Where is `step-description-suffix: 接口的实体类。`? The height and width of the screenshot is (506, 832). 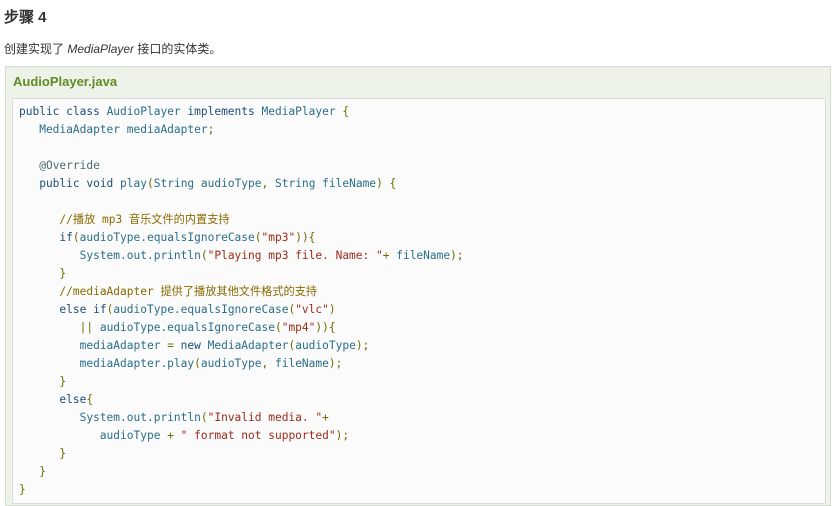 step-description-suffix: 接口的实体类。 is located at coordinates (178, 49).